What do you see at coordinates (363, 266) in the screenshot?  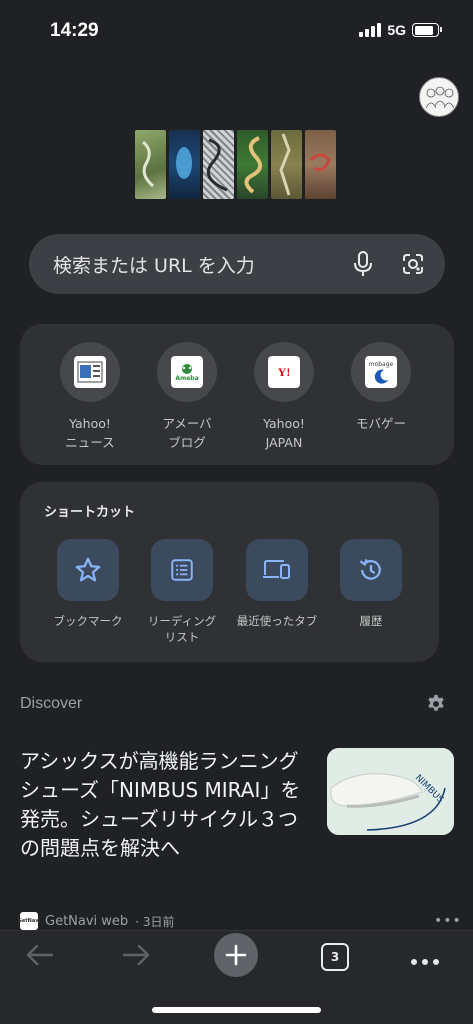 I see `microphone-icon` at bounding box center [363, 266].